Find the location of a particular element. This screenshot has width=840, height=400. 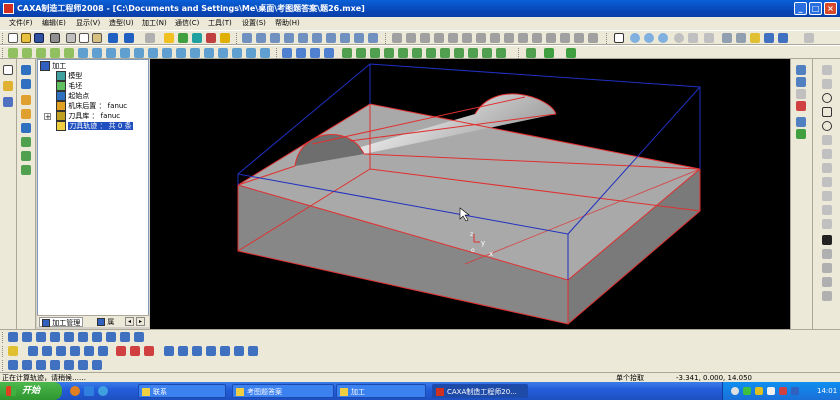

trim-icon is located at coordinates (827, 224).